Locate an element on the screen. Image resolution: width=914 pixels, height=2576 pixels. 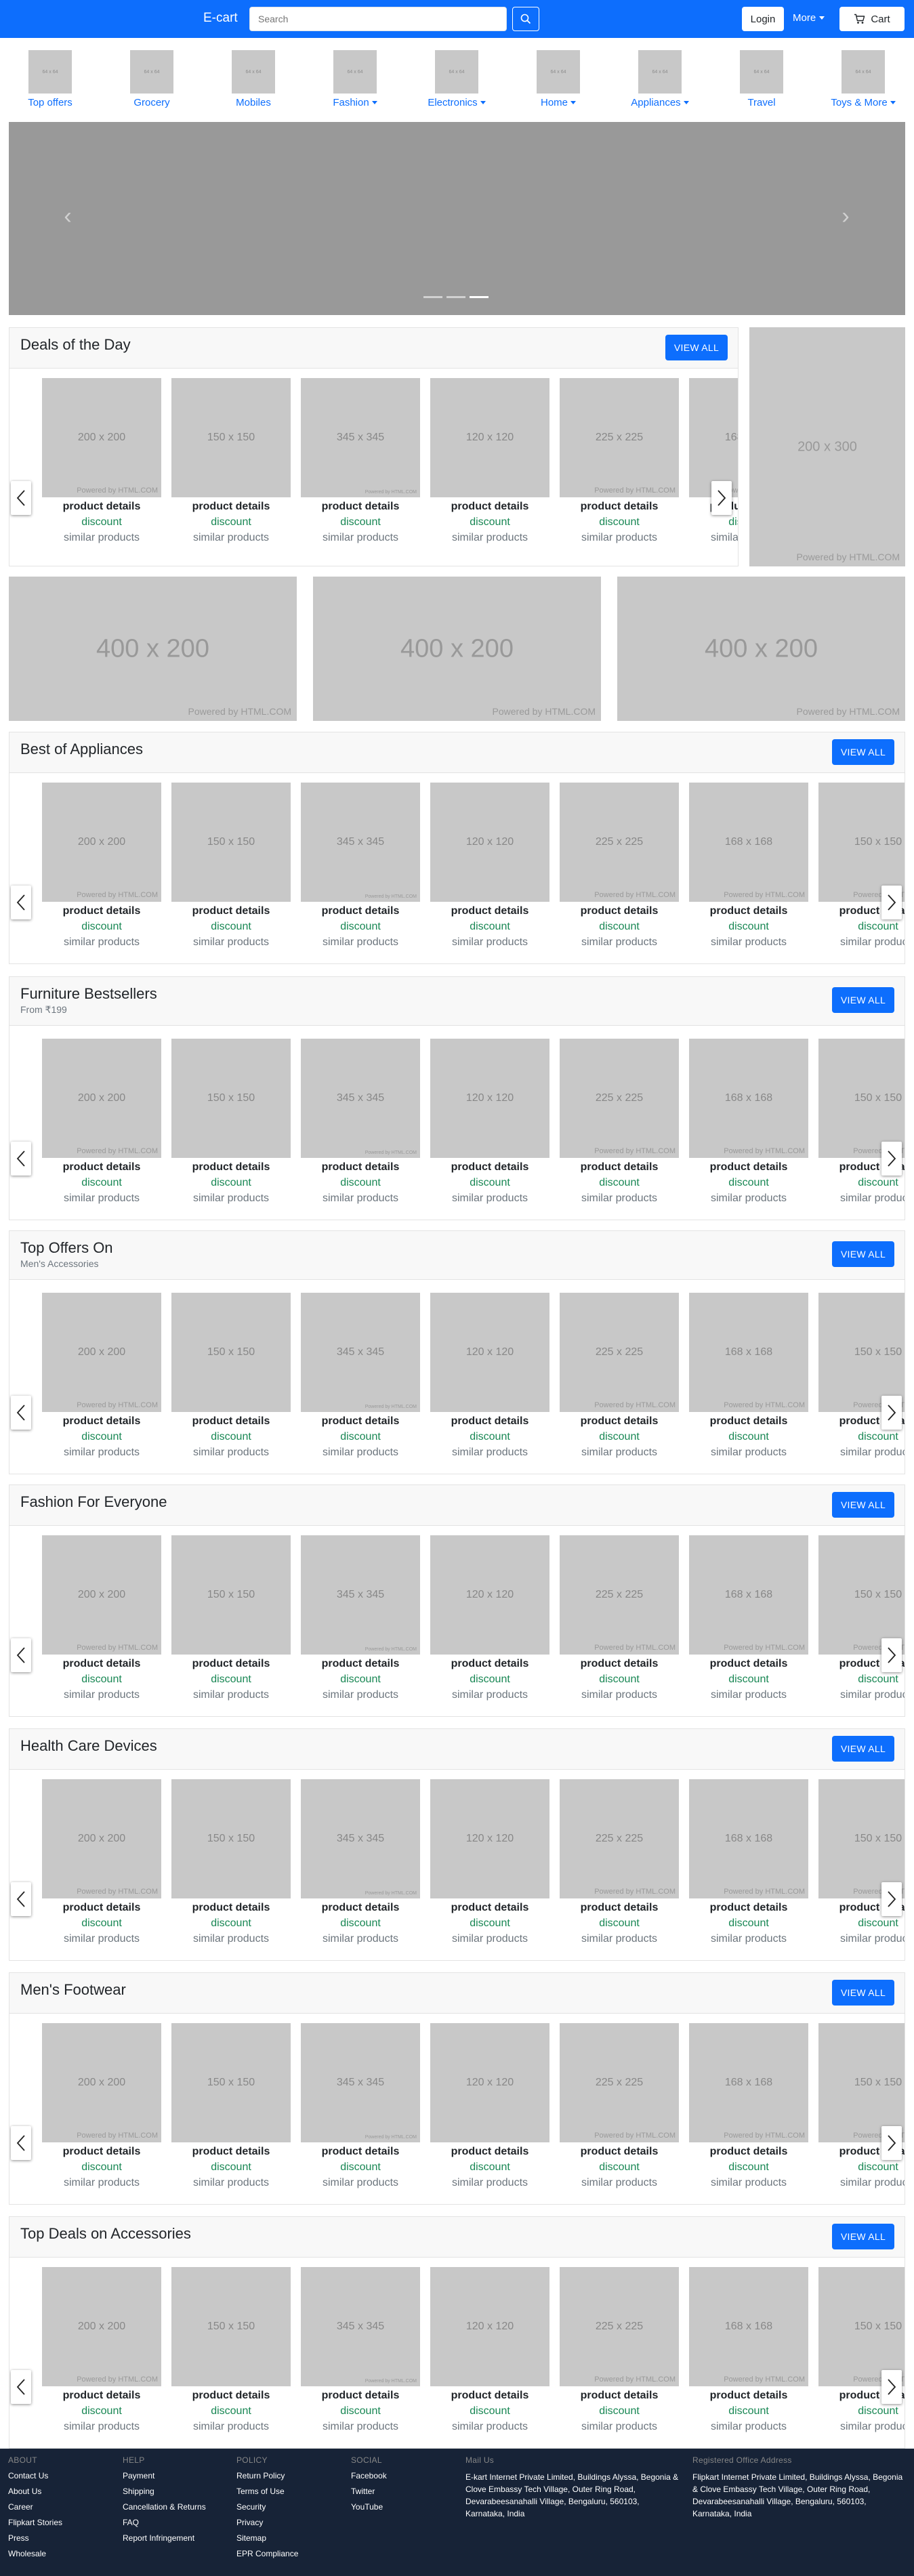
footer-link: FAQ is located at coordinates (164, 2522).